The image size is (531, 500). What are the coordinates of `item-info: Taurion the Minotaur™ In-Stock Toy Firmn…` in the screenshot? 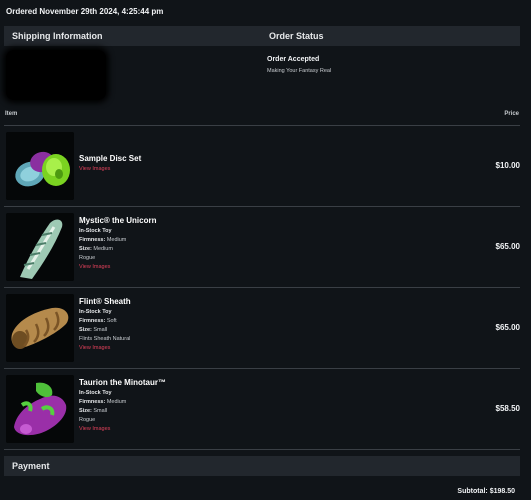 It's located at (122, 405).